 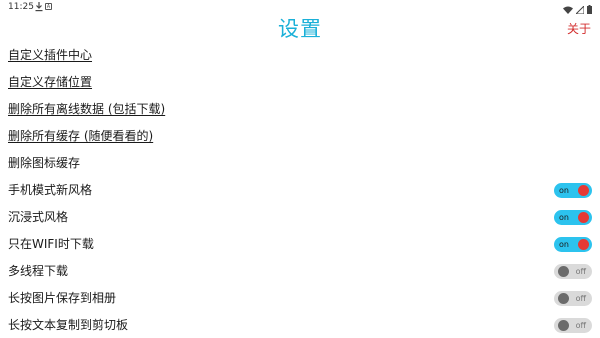 What do you see at coordinates (300, 163) in the screenshot?
I see `settings-row: 删除图标缓存` at bounding box center [300, 163].